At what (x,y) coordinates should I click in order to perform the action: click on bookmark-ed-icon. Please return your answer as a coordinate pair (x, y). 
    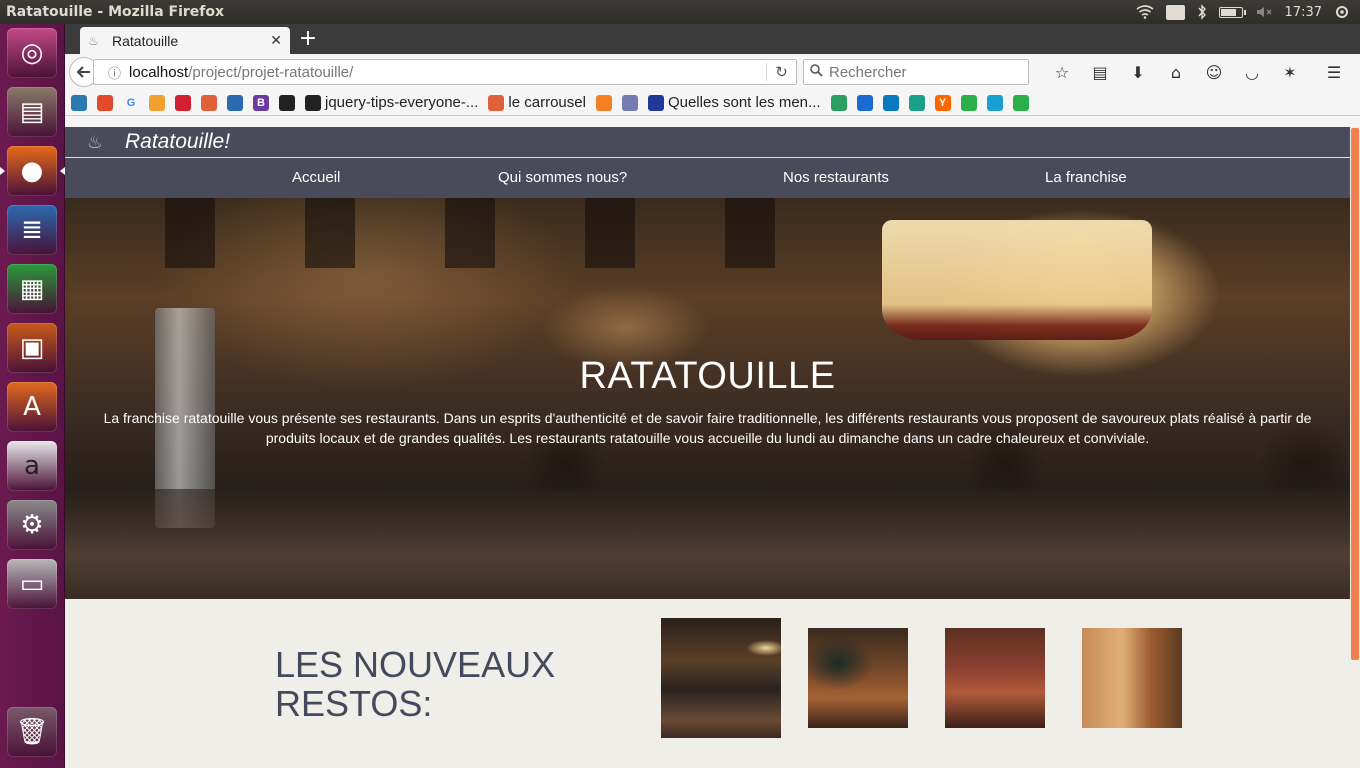
    Looking at the image, I should click on (864, 102).